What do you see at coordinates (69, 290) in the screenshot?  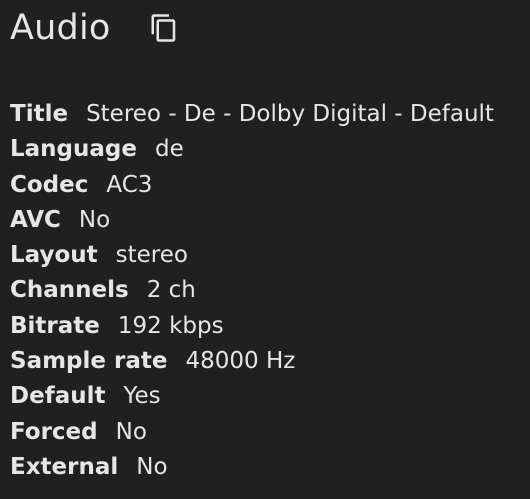 I see `detail-label: Channels` at bounding box center [69, 290].